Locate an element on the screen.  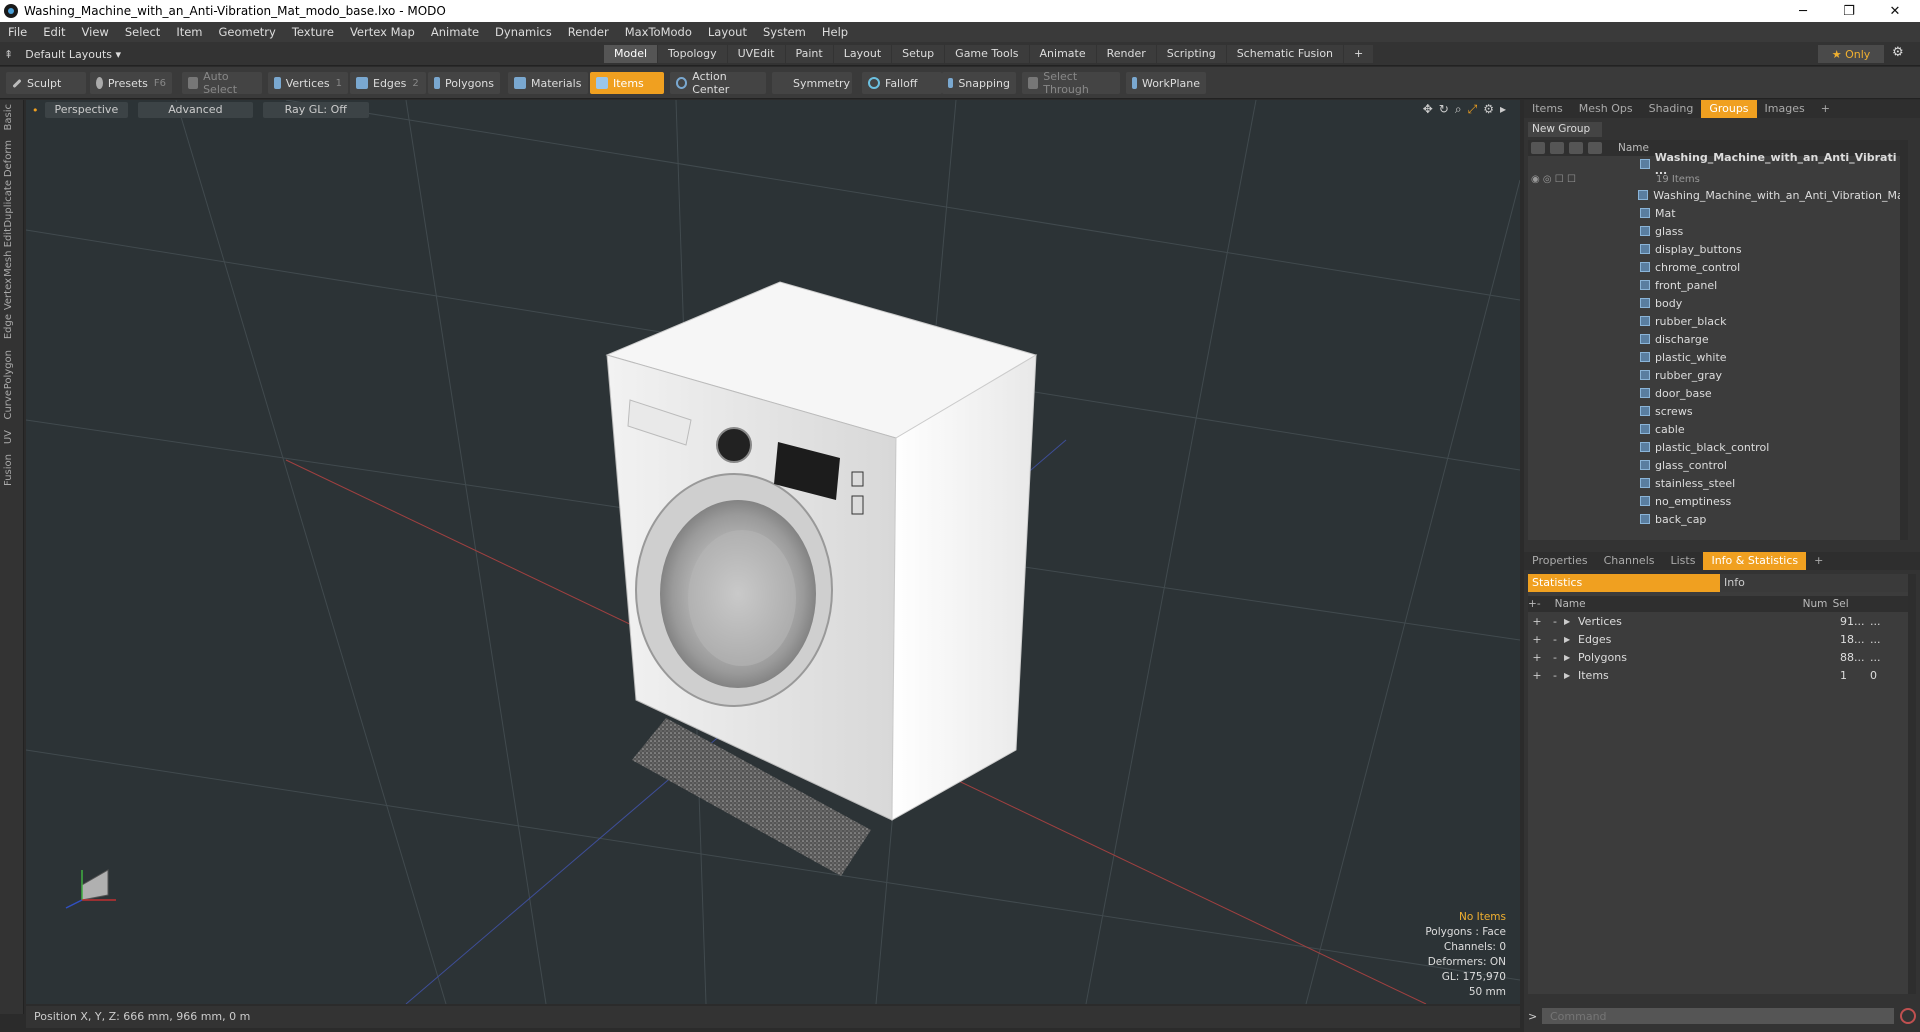
only-toggle: ★ Only is located at coordinates (1851, 54).